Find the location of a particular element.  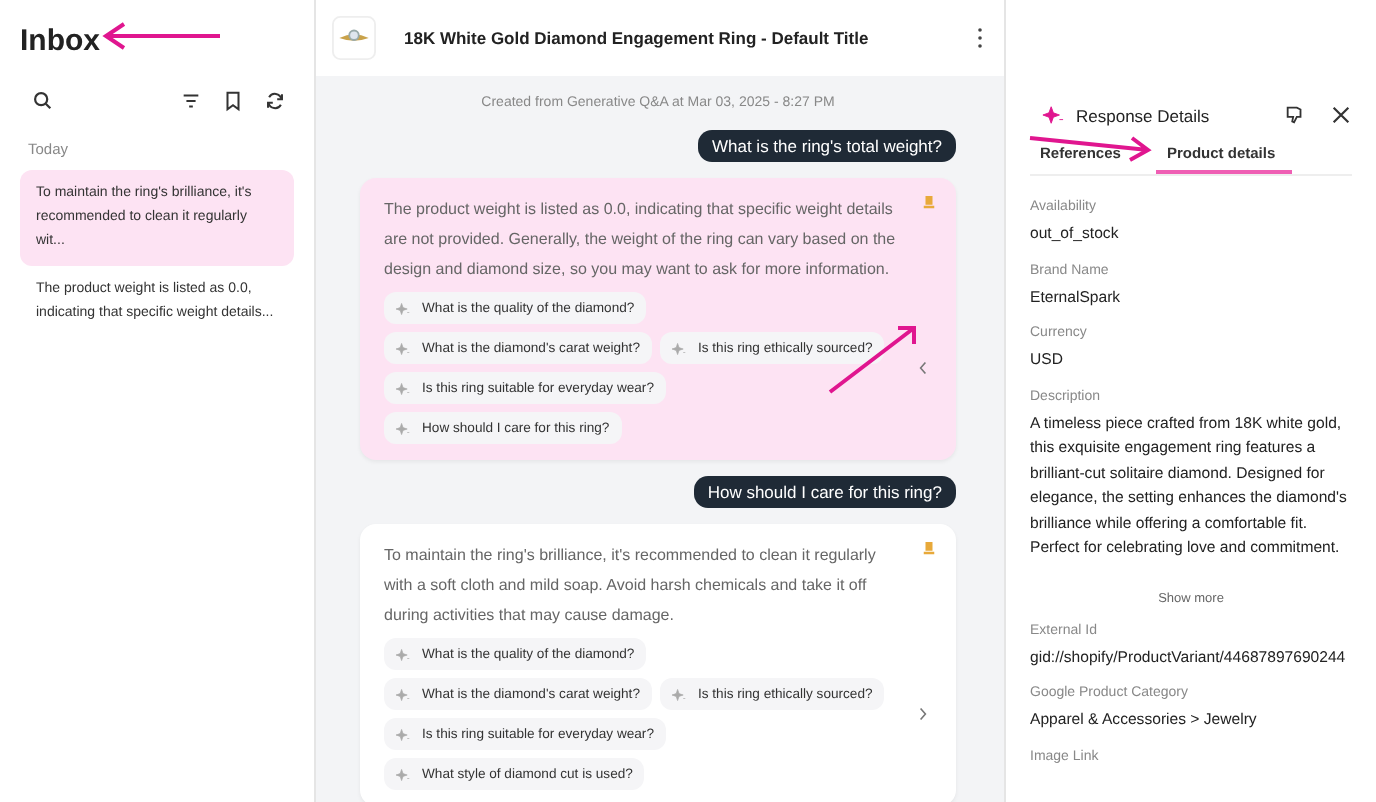

refresh-icon is located at coordinates (275, 101).